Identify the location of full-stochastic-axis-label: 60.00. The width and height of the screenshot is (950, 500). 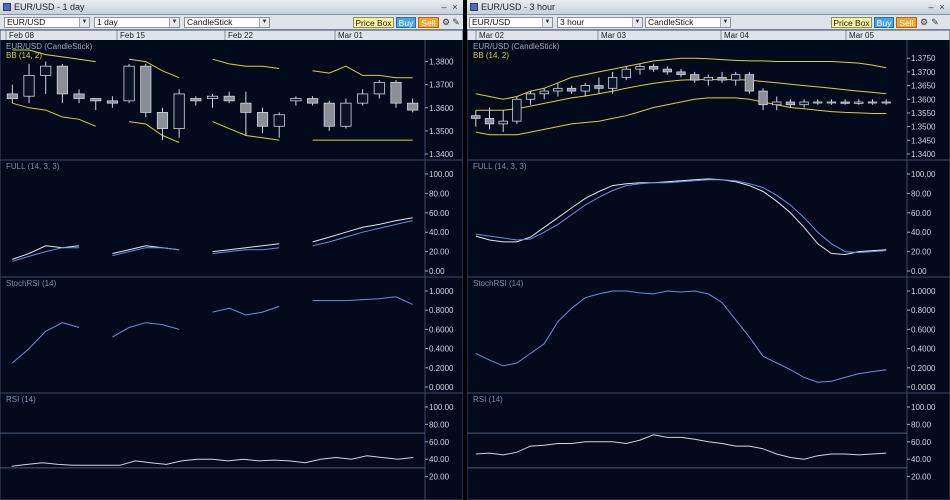
(439, 213).